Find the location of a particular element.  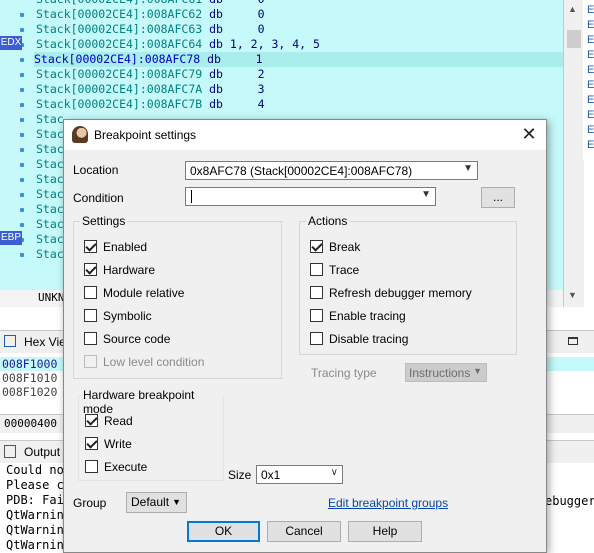

disasm-address: Stack[00002CE4]:008AFC62 is located at coordinates (119, 14).